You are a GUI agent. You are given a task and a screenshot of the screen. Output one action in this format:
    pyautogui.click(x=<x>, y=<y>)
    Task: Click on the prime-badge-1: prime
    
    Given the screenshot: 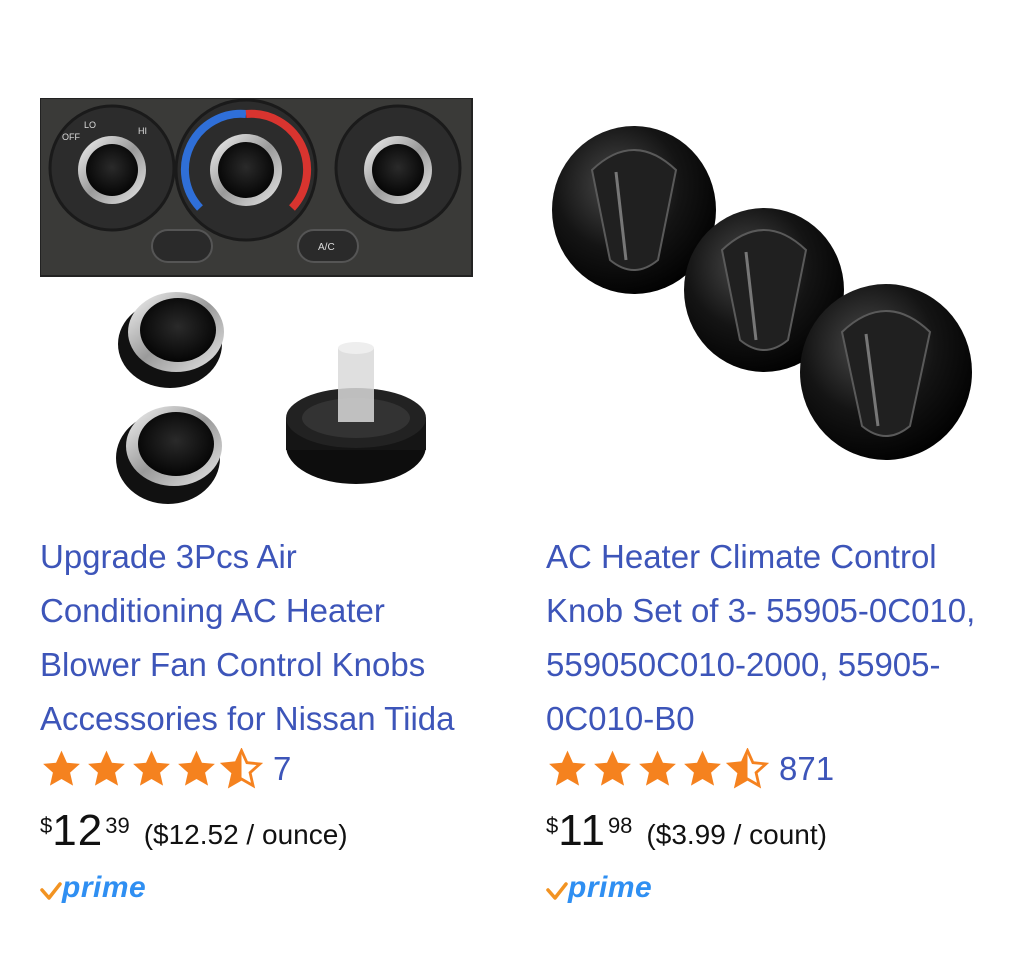 What is the action you would take?
    pyautogui.click(x=93, y=888)
    